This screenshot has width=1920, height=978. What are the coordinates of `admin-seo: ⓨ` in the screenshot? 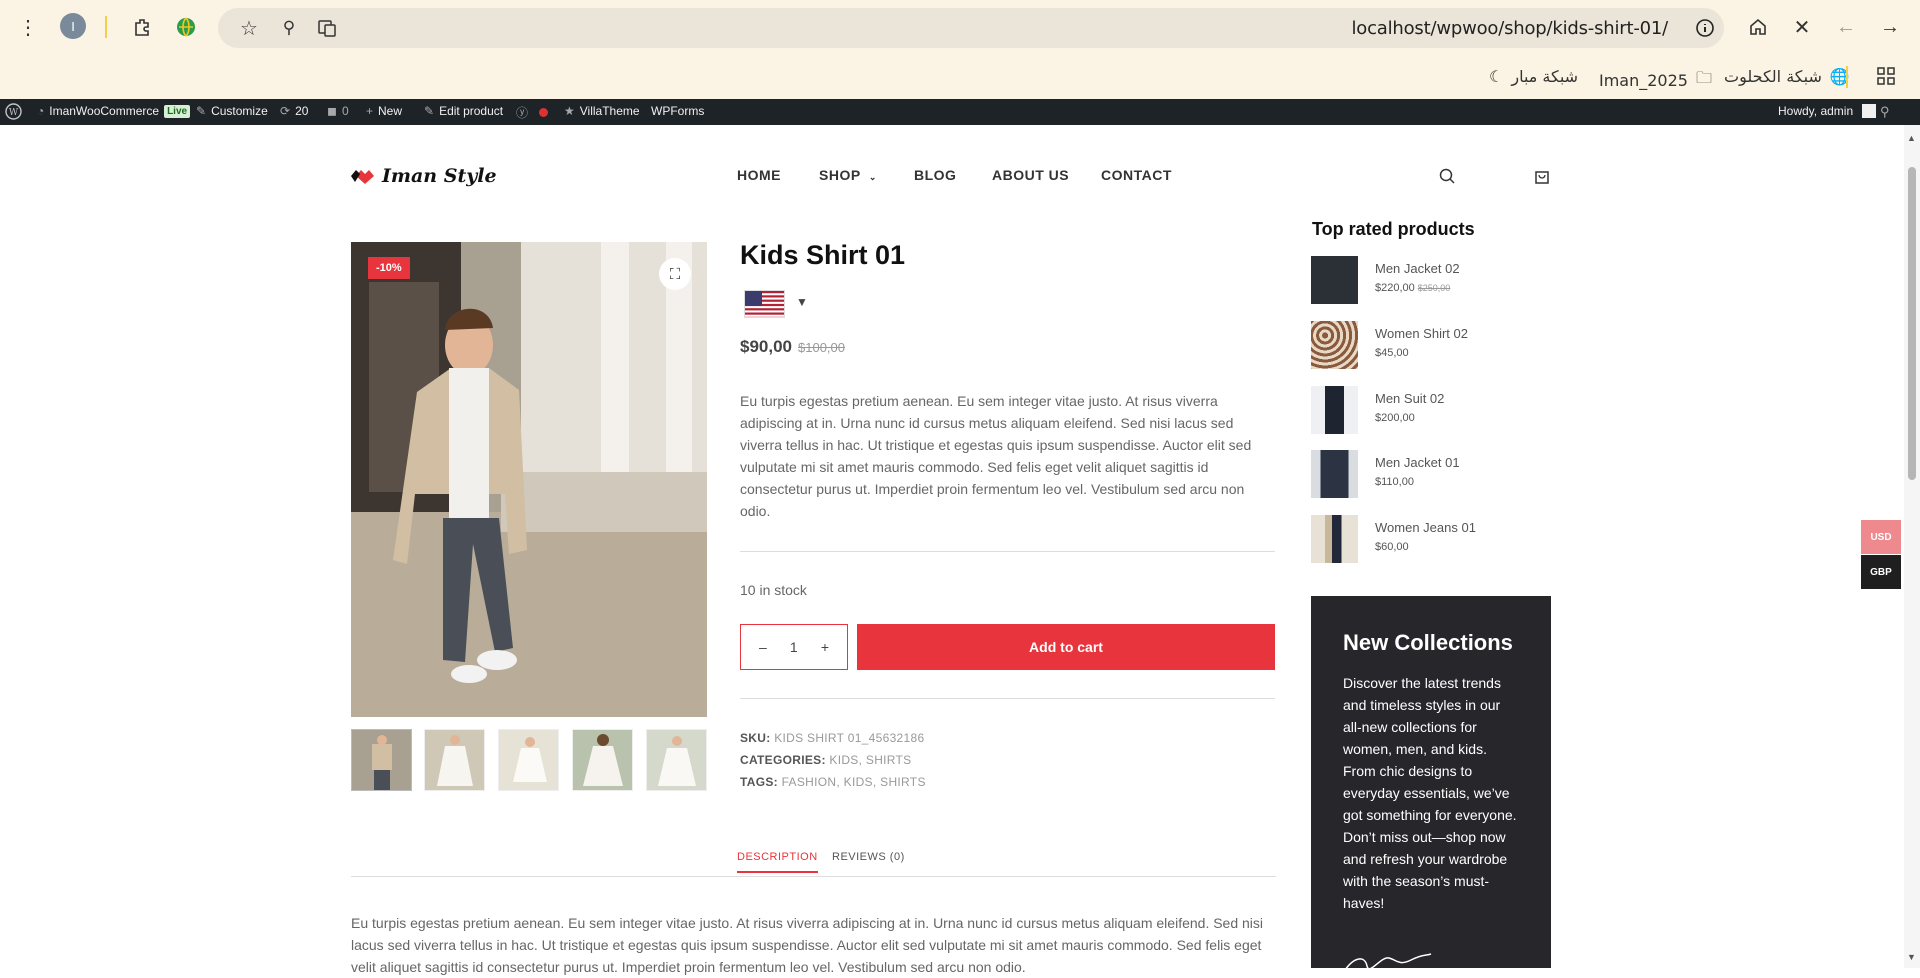 It's located at (532, 112).